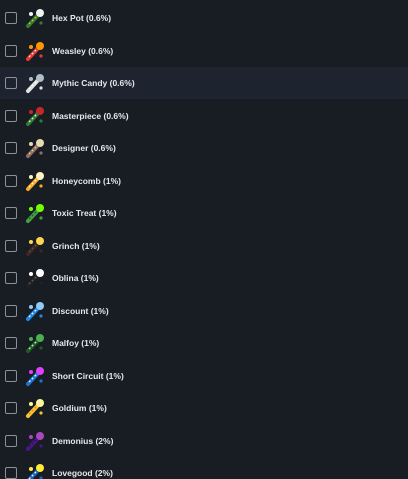 The image size is (408, 479). Describe the element at coordinates (204, 278) in the screenshot. I see `list-item: Oblina (1%)` at that location.